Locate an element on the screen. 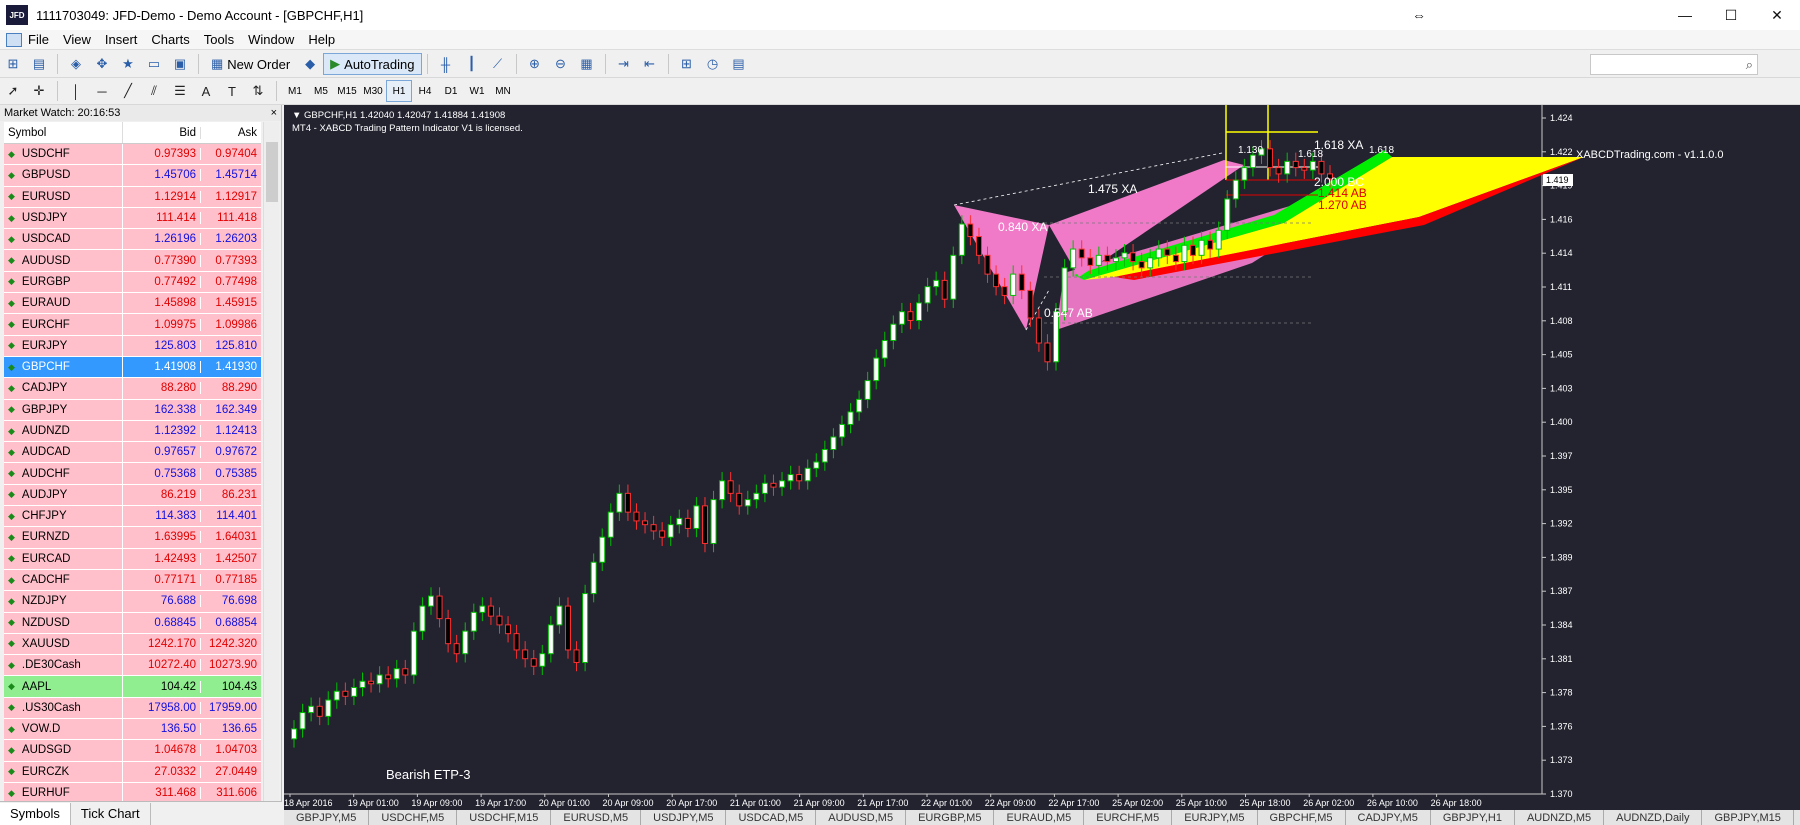  table-row: ◆ AUDCAD 0.97657 0.97672 is located at coordinates (132, 453).